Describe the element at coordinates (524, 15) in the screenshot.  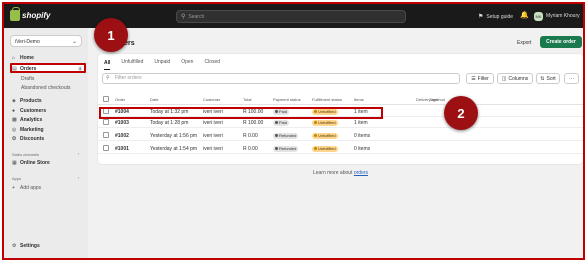
I see `bell-icon: 🔔` at that location.